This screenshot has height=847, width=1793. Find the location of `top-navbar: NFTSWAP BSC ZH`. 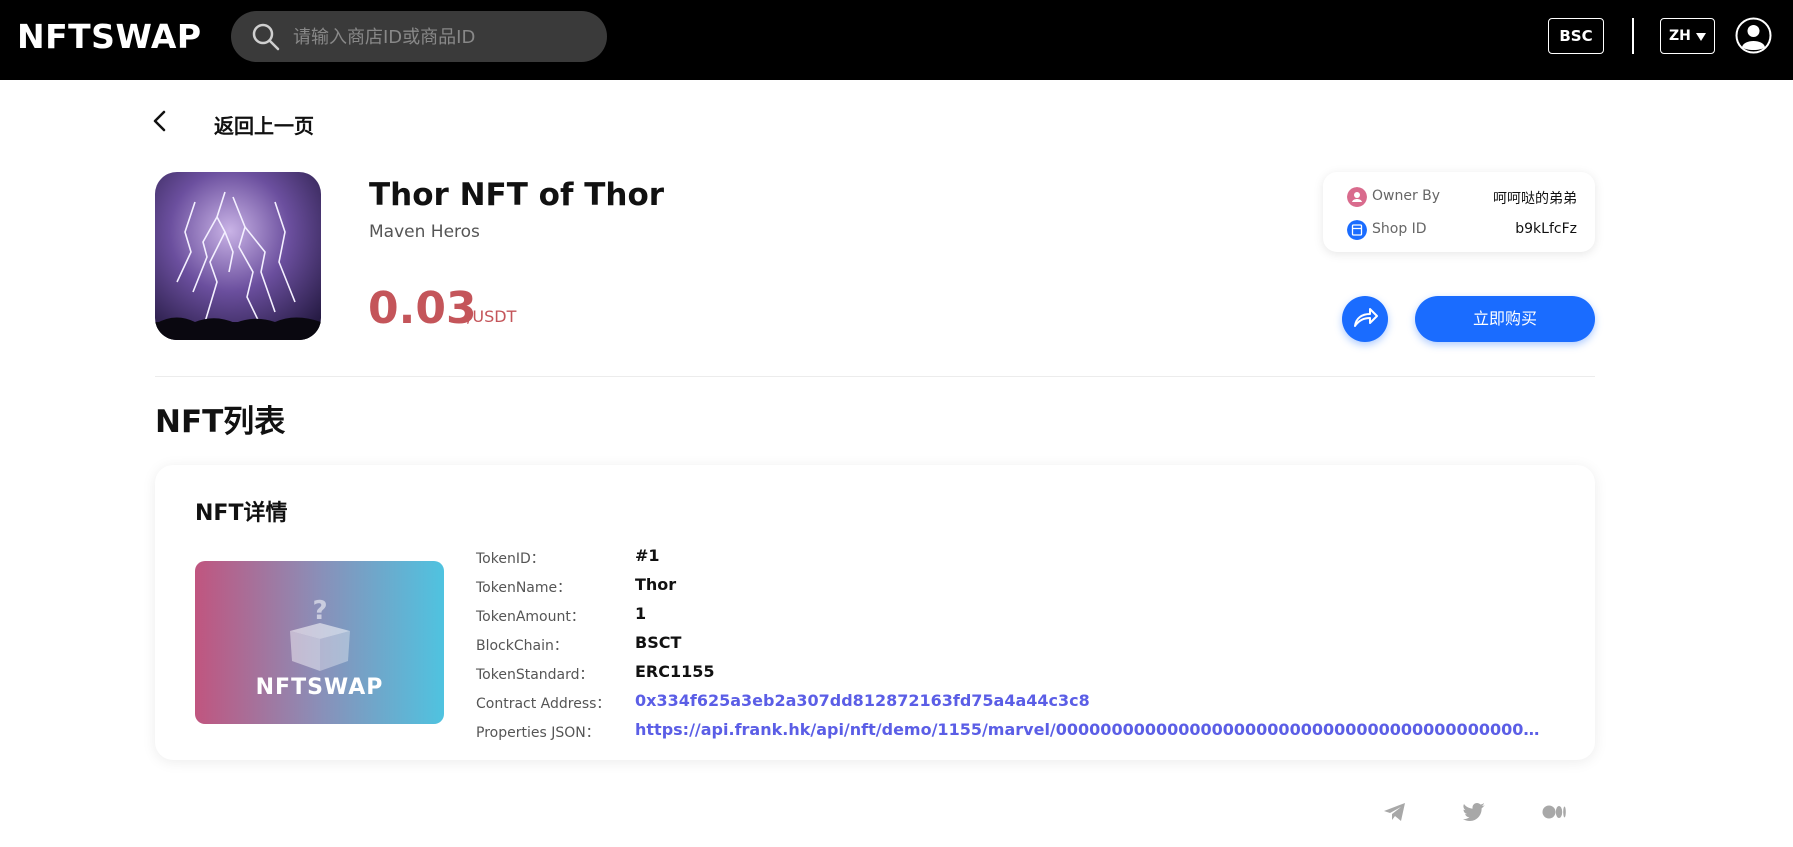

top-navbar: NFTSWAP BSC ZH is located at coordinates (896, 40).